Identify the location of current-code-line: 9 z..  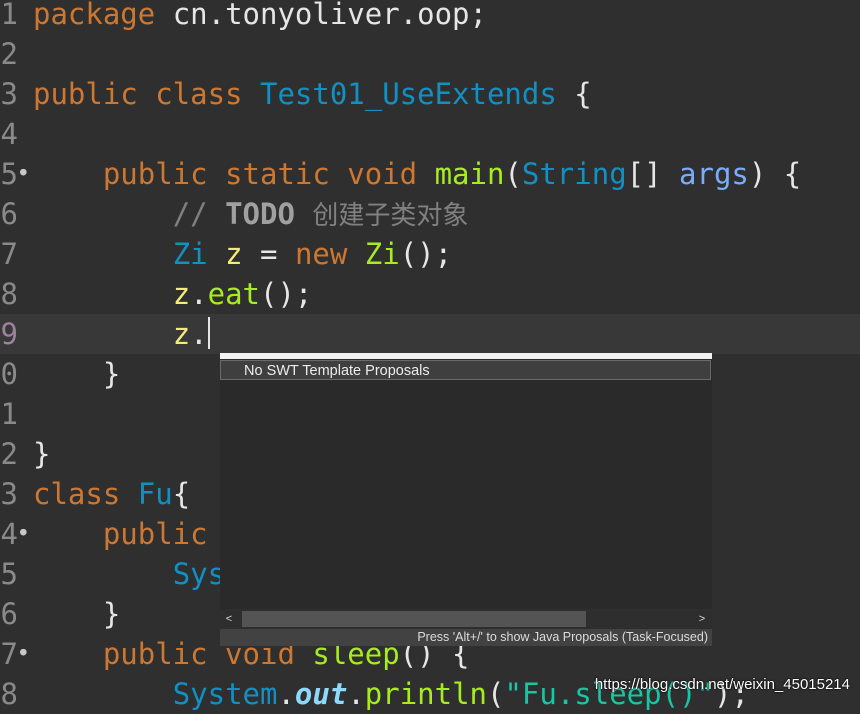
(430, 334).